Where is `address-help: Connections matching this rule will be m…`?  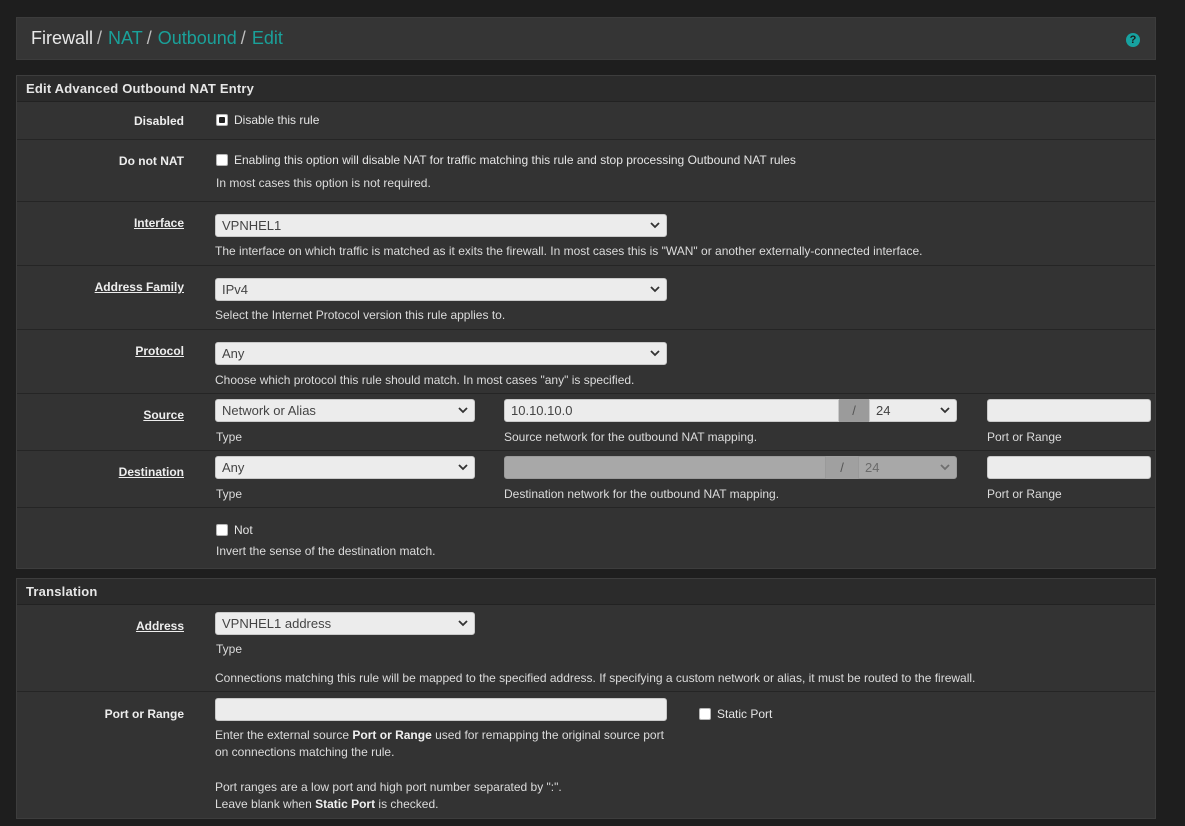
address-help: Connections matching this rule will be m… is located at coordinates (595, 678).